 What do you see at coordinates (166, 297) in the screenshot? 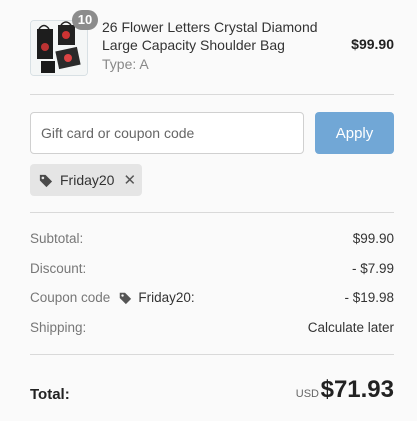
I see `coupon-row-code: Friday20:` at bounding box center [166, 297].